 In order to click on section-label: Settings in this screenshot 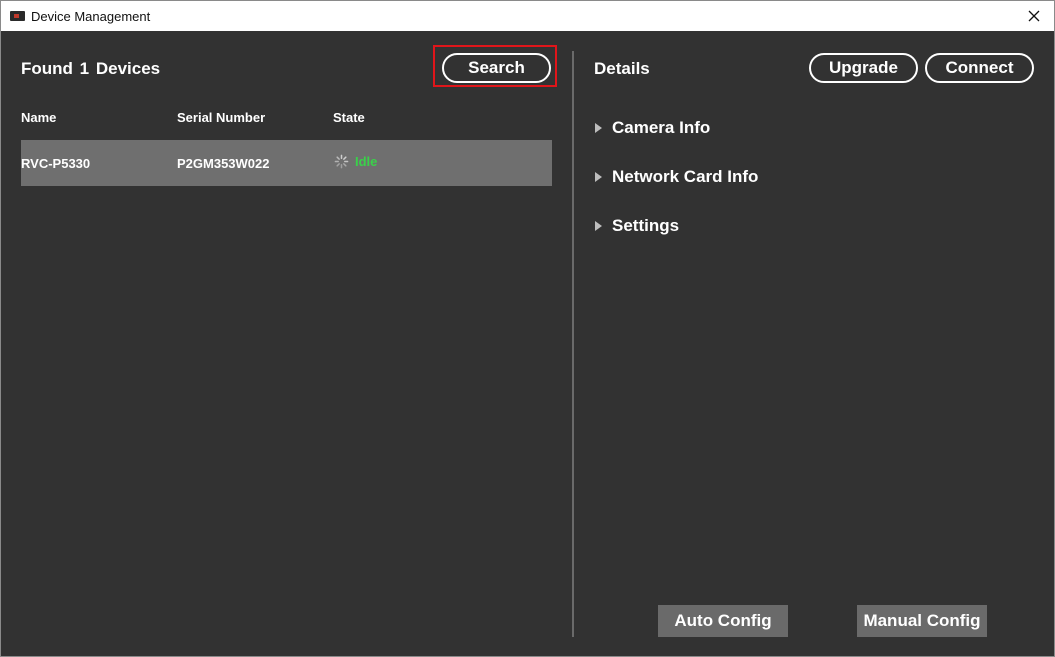, I will do `click(646, 225)`.